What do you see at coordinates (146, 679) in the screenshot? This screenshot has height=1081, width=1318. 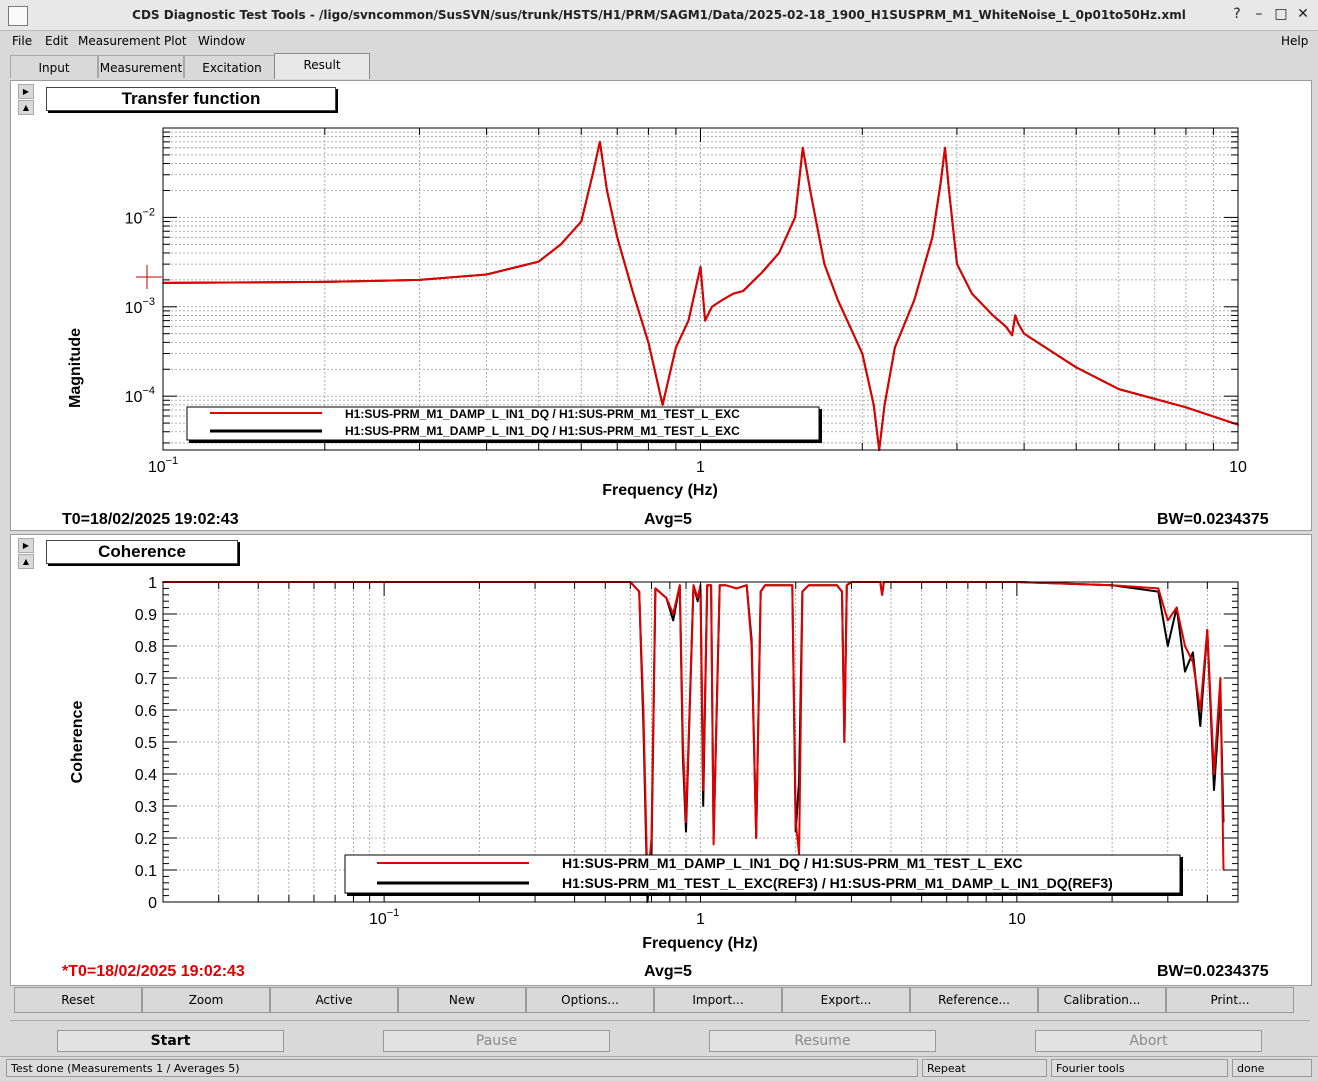 I see `y-tick-label: 0.7` at bounding box center [146, 679].